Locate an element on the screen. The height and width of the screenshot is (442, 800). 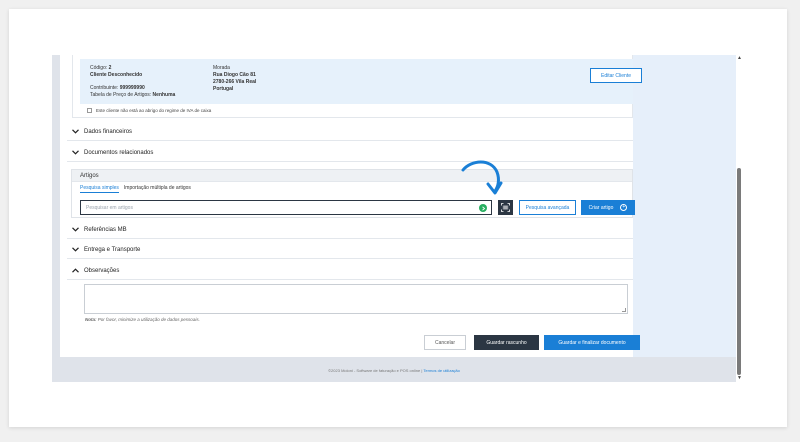
edit-customer-button: Editar Cliente is located at coordinates (616, 75).